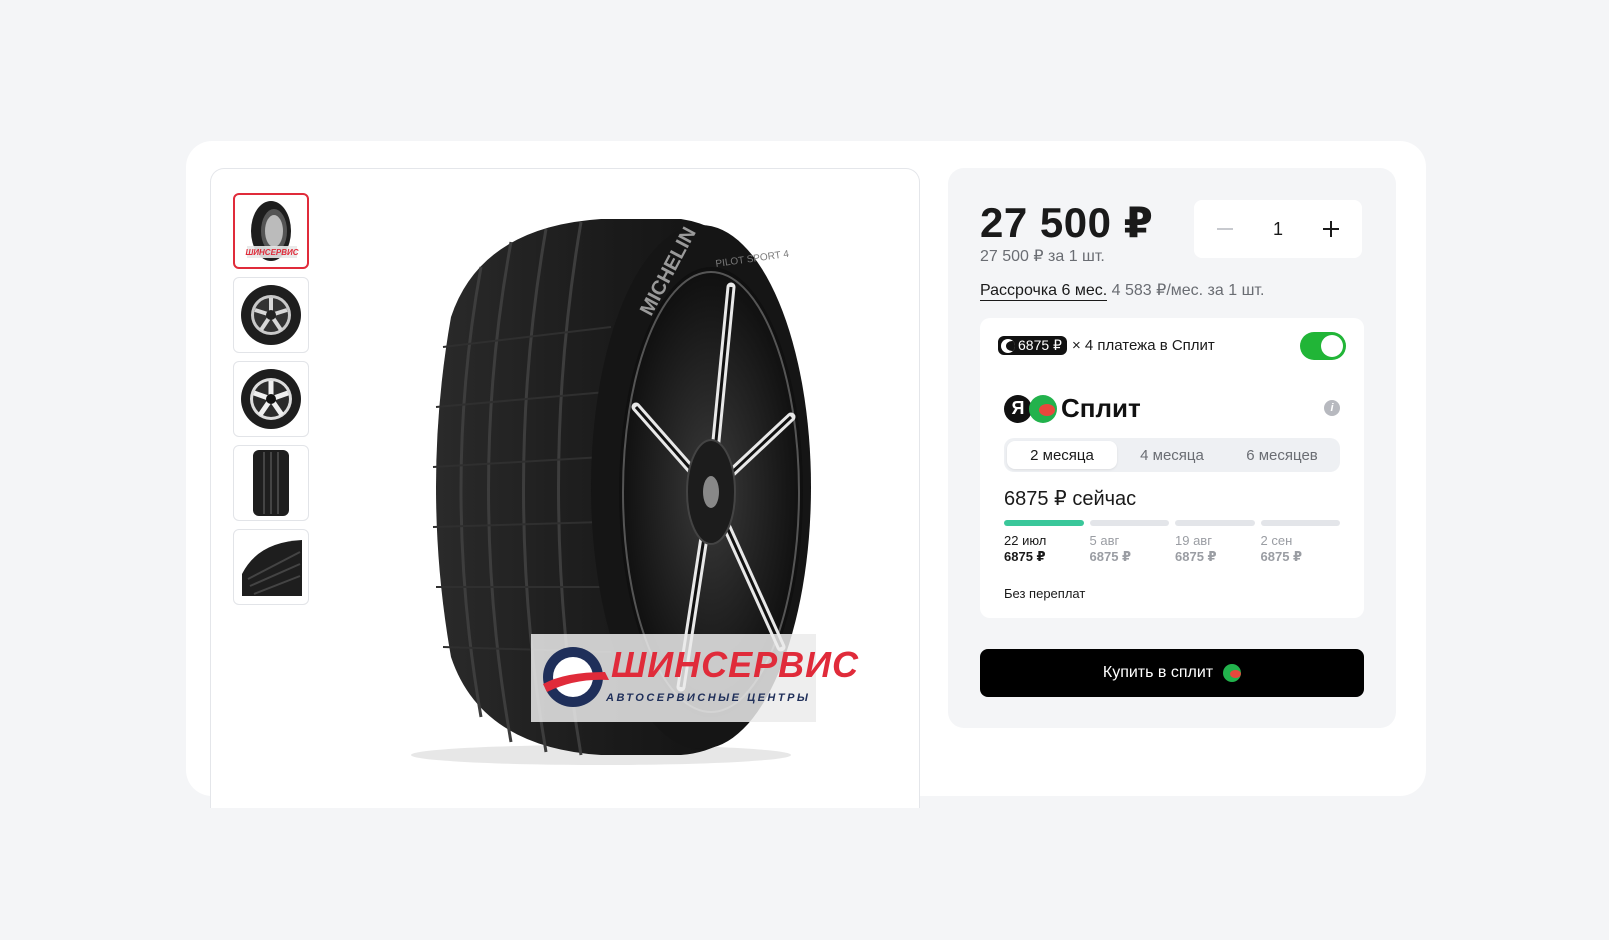  I want to click on tread-angle-thumbnail-icon, so click(272, 568).